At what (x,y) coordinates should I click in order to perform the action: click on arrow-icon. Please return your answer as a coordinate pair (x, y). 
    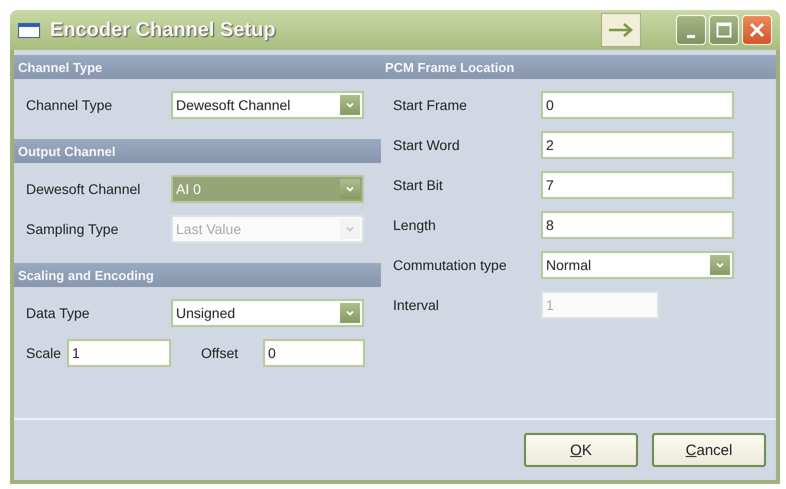
    Looking at the image, I should click on (621, 30).